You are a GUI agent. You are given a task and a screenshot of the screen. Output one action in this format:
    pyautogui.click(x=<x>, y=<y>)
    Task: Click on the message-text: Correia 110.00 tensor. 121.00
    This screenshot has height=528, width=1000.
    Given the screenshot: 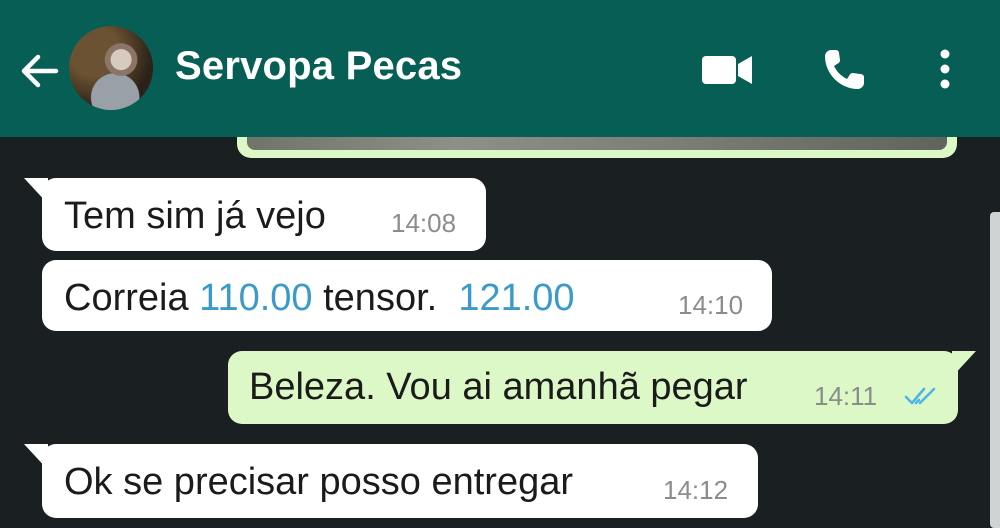 What is the action you would take?
    pyautogui.click(x=319, y=298)
    